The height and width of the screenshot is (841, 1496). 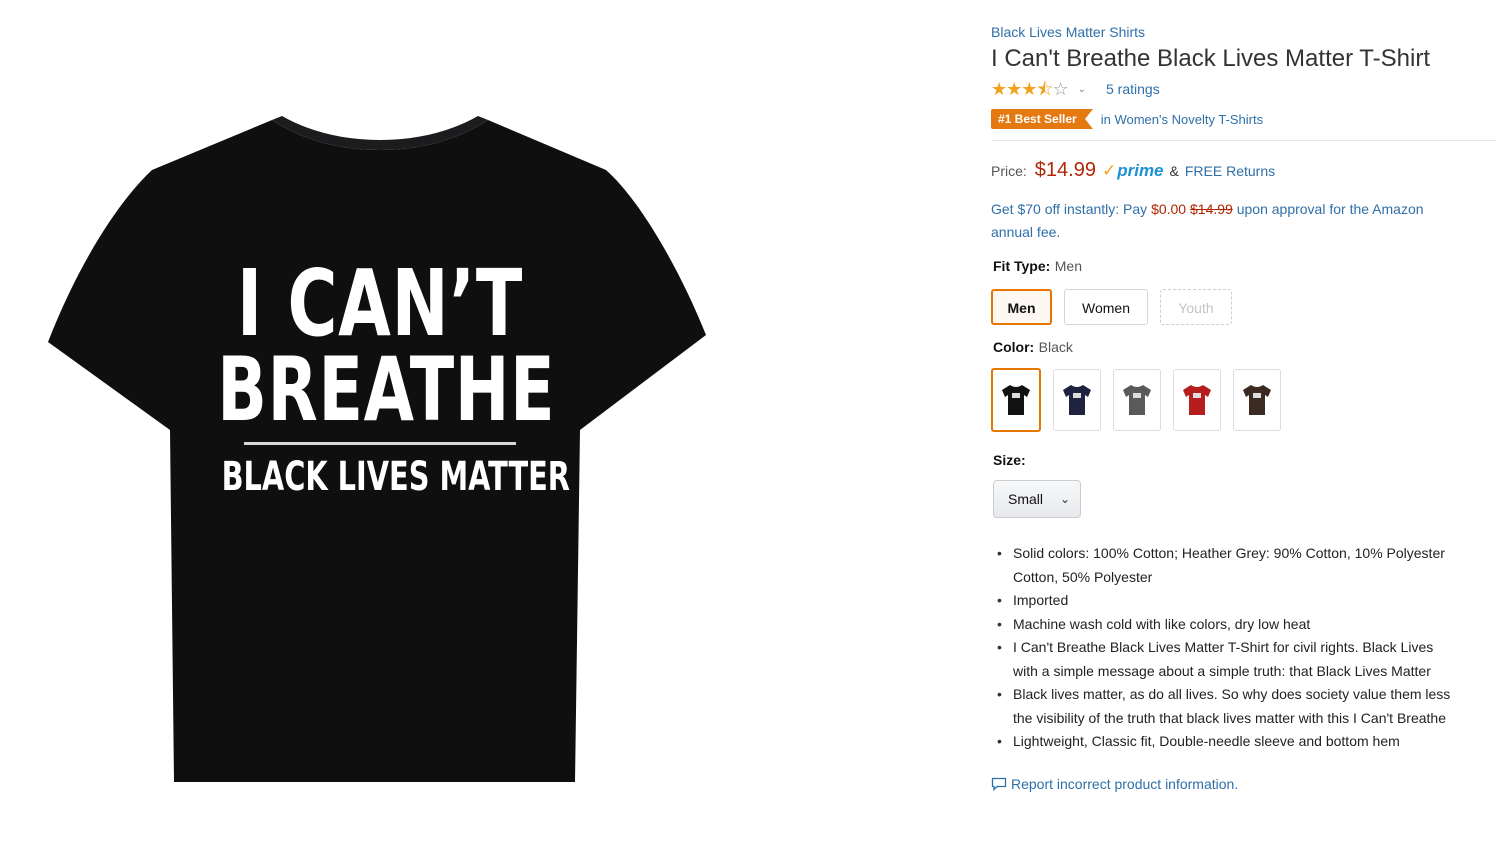 I want to click on prime-amp: &, so click(x=1174, y=171).